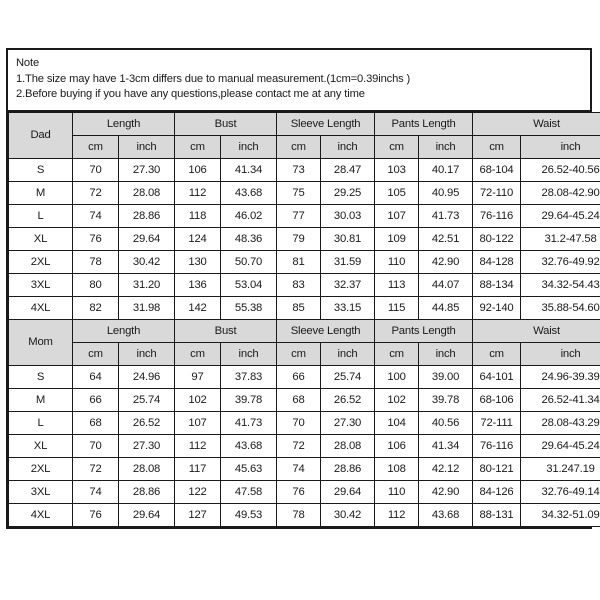 The height and width of the screenshot is (600, 600). What do you see at coordinates (446, 422) in the screenshot?
I see `measurement-cell: 40.56` at bounding box center [446, 422].